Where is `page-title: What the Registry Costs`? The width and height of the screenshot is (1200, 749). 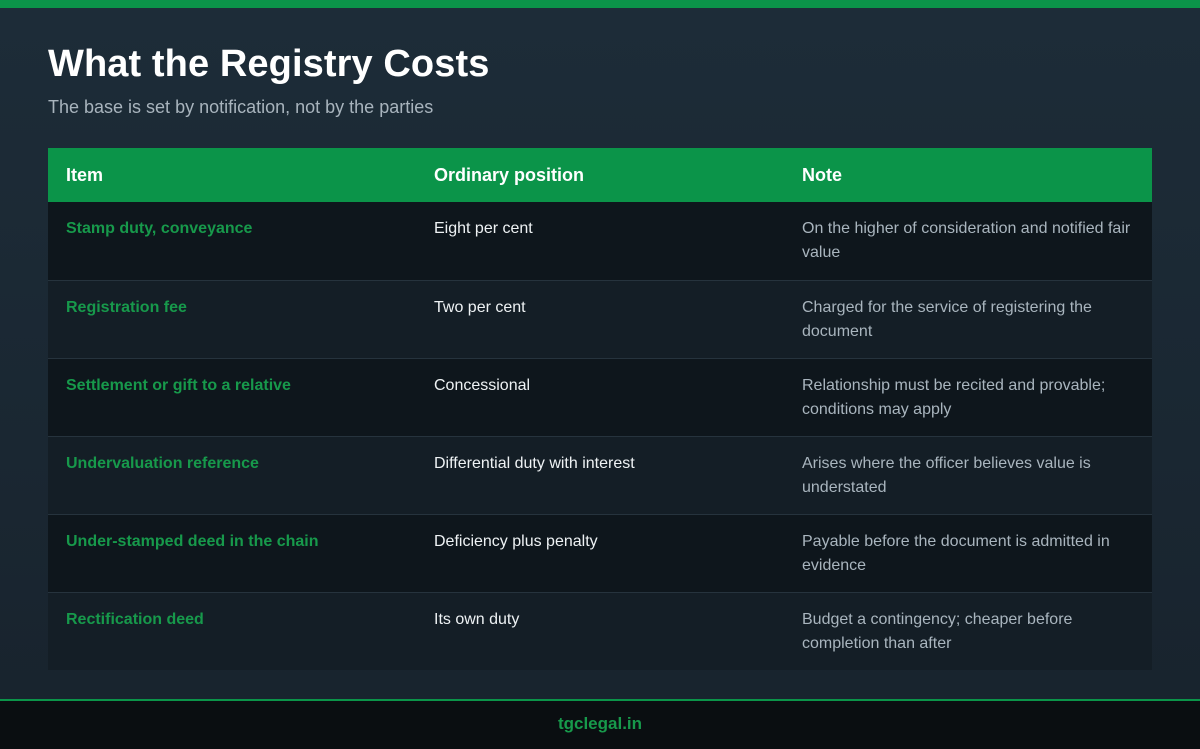 page-title: What the Registry Costs is located at coordinates (269, 64).